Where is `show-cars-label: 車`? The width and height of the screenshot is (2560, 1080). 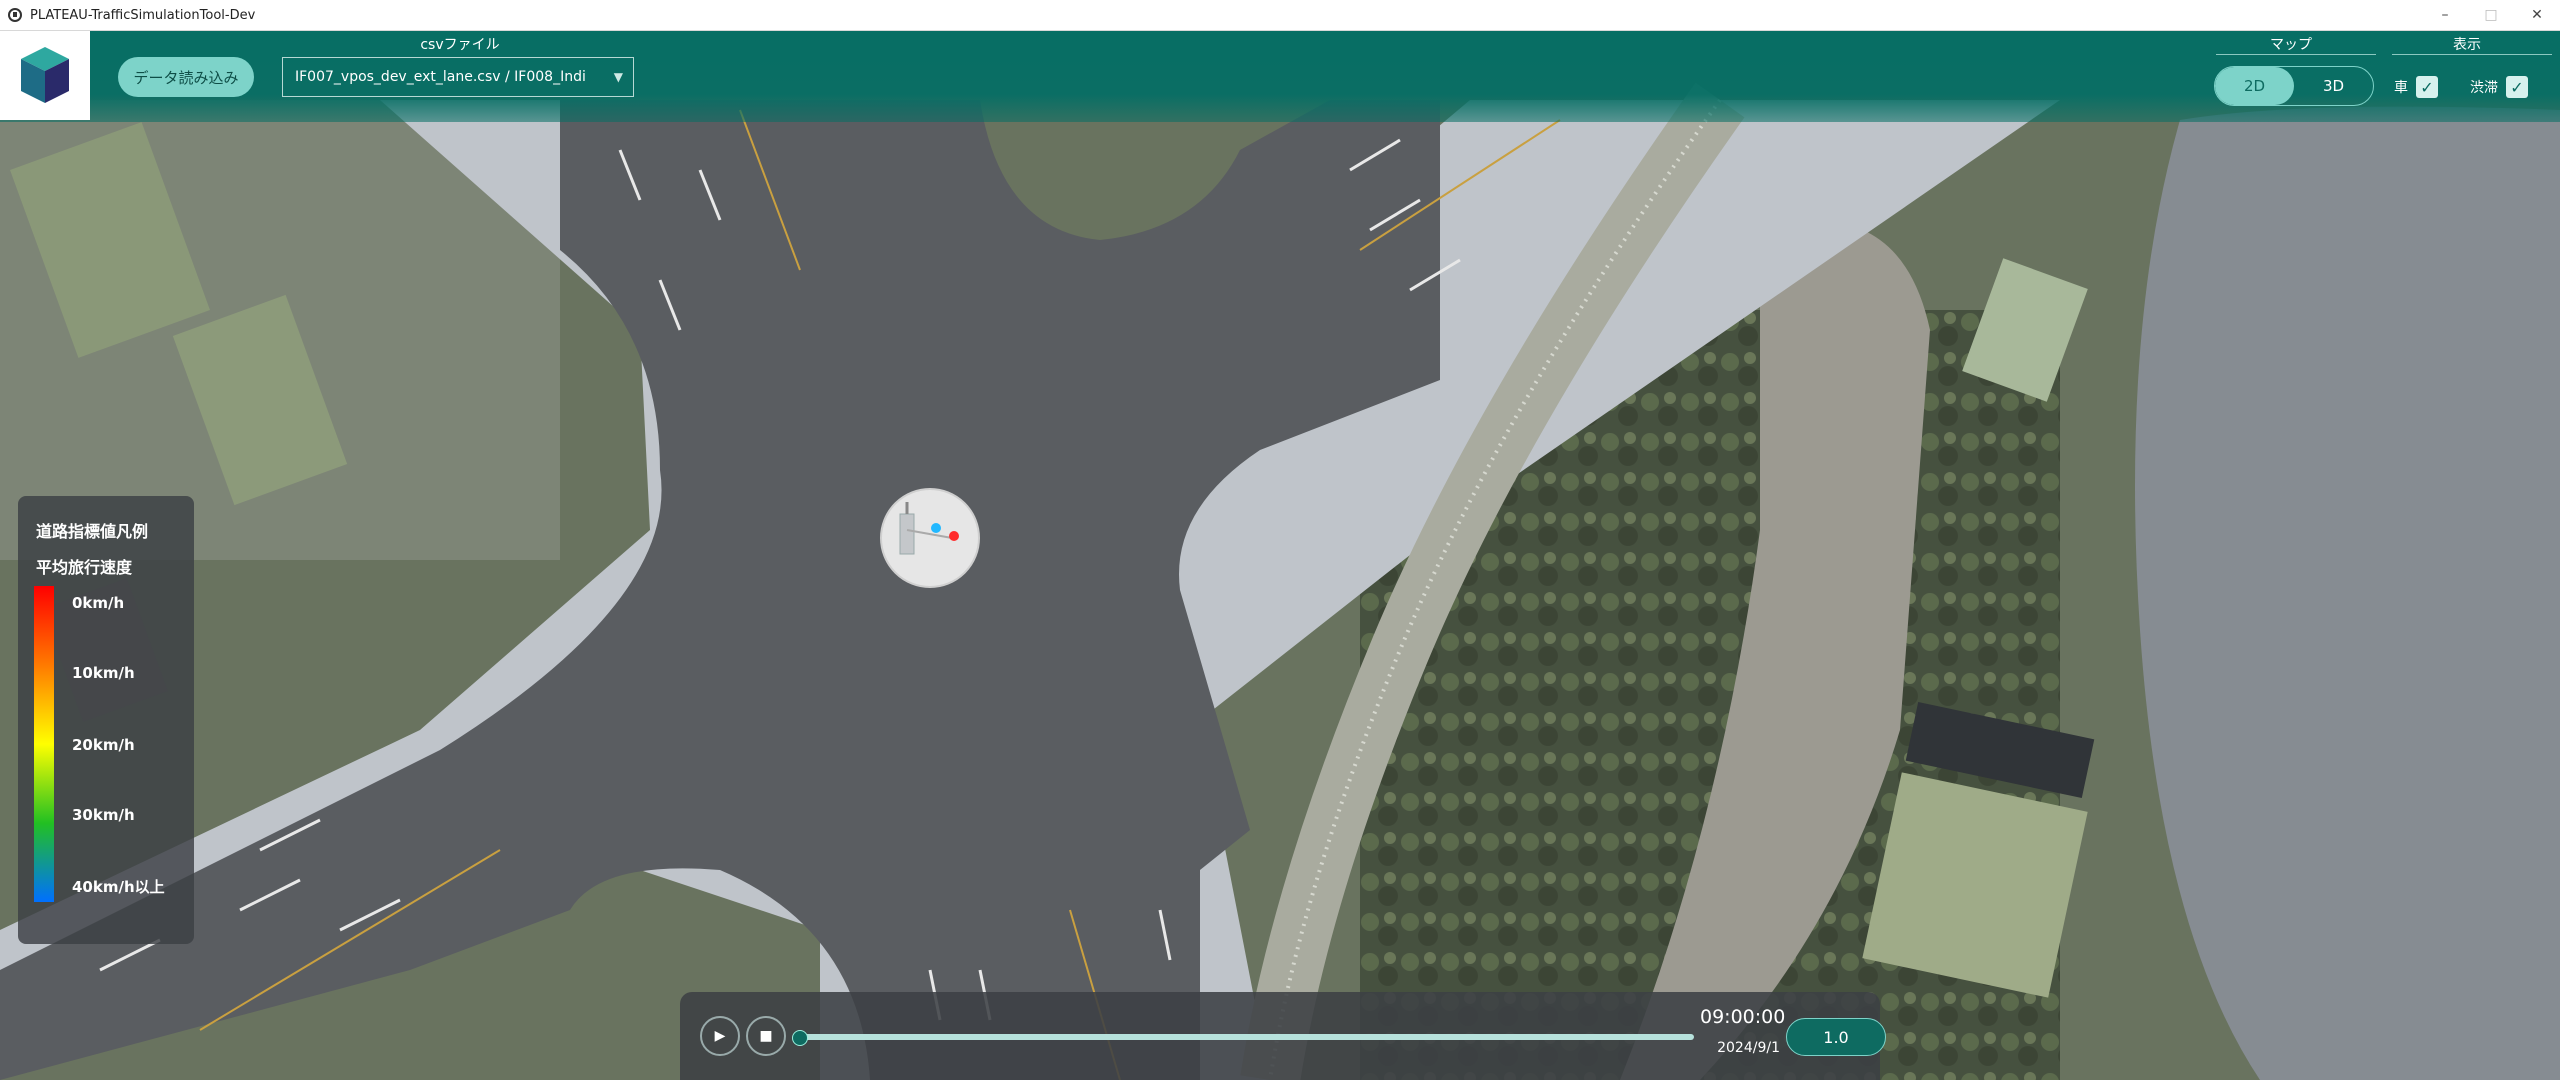 show-cars-label: 車 is located at coordinates (2401, 88).